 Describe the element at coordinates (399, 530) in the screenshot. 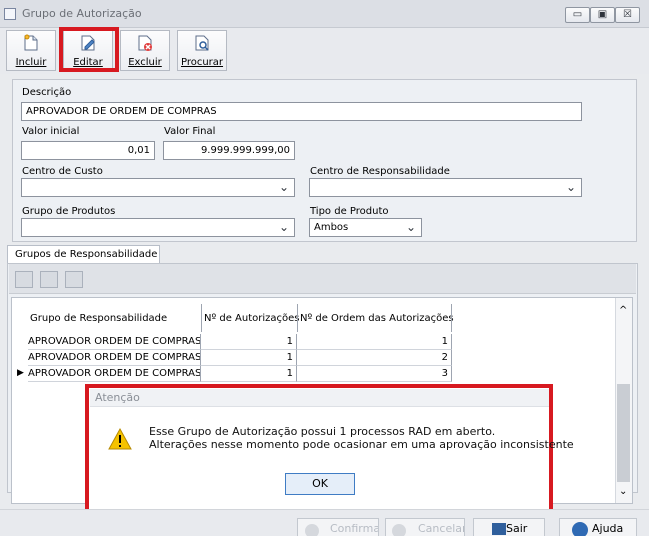

I see `cancel-icon` at that location.